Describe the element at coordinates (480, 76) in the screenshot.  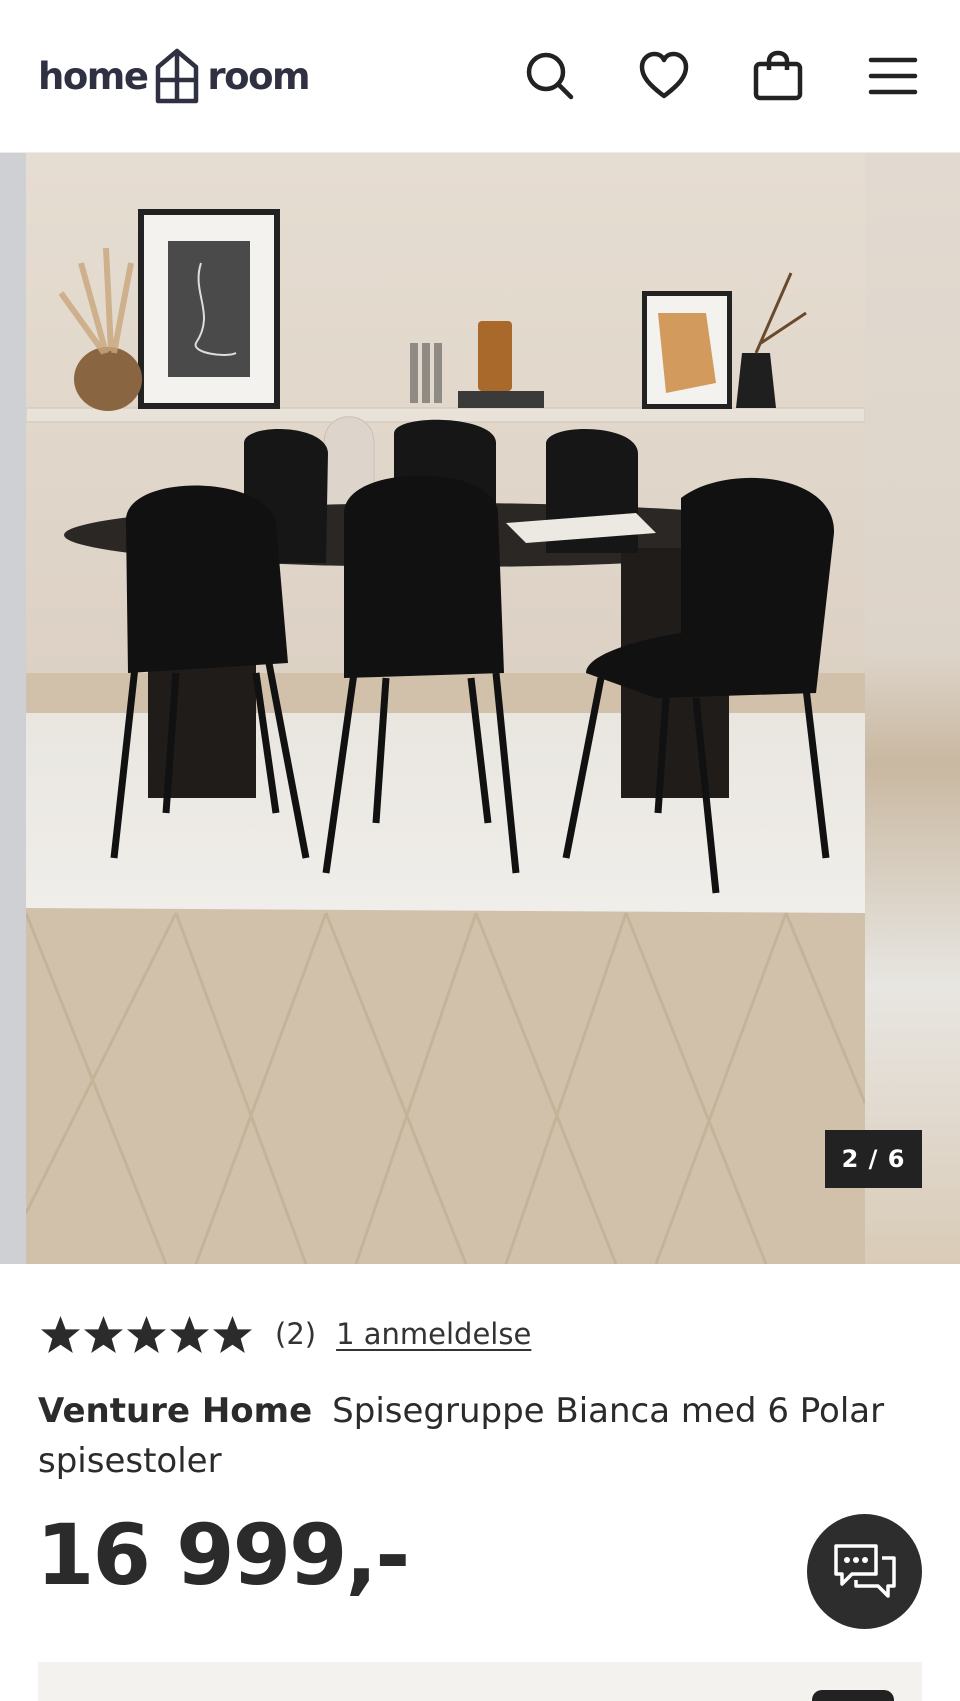
I see `site-header: home room` at that location.